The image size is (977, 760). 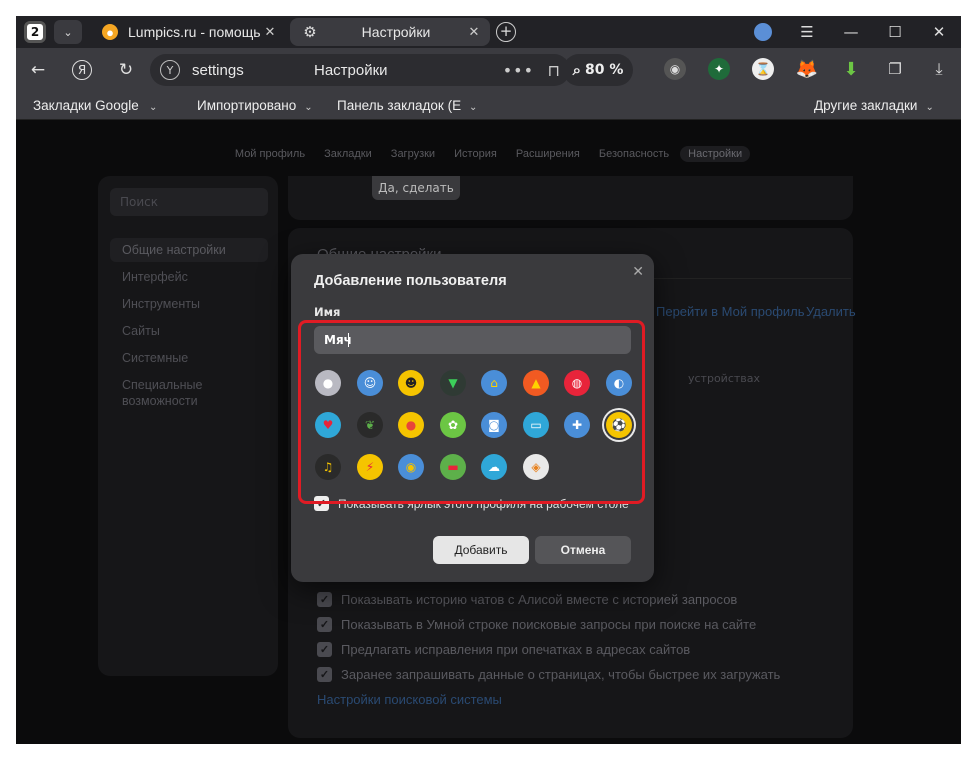 What do you see at coordinates (548, 154) in the screenshot?
I see `subnav-extensions: Расширения` at bounding box center [548, 154].